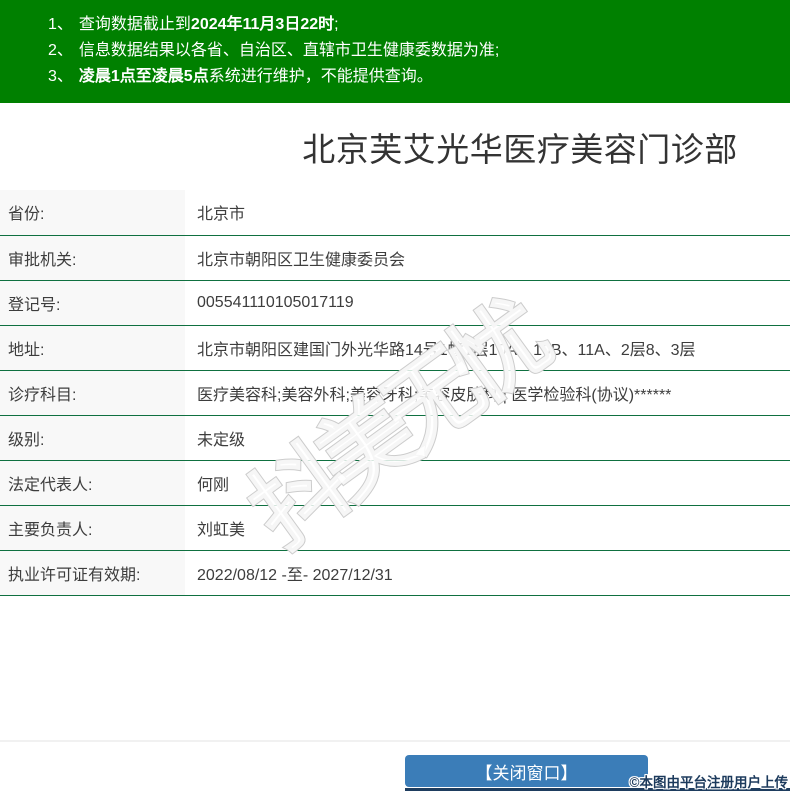  What do you see at coordinates (487, 573) in the screenshot?
I see `row-value: 2022/08/12 -至- 2027/12/31` at bounding box center [487, 573].